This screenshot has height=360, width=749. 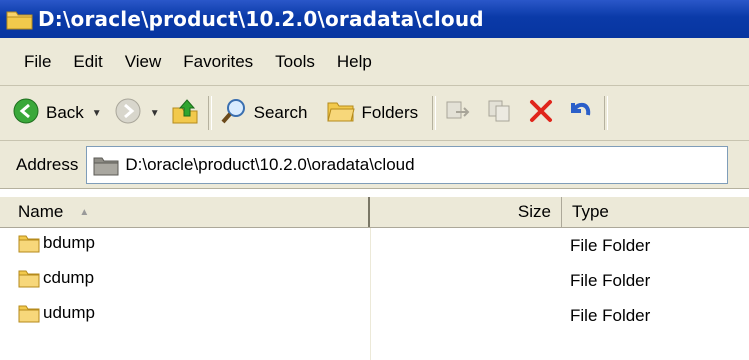 I want to click on menu-tools: Tools, so click(x=295, y=62).